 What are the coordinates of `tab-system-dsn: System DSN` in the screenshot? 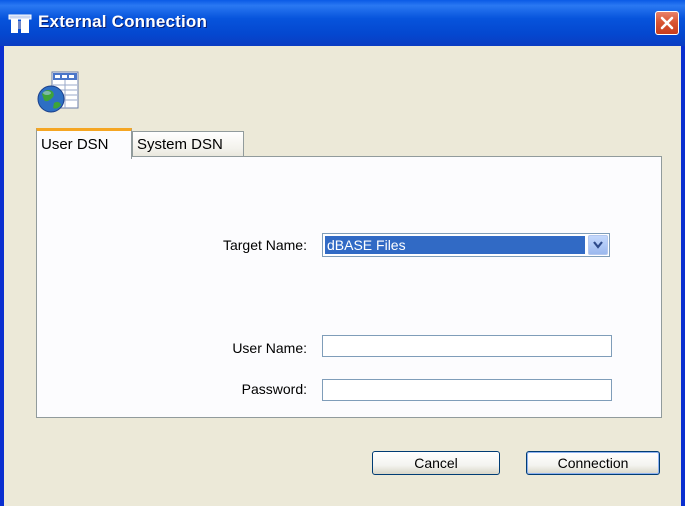 It's located at (188, 145).